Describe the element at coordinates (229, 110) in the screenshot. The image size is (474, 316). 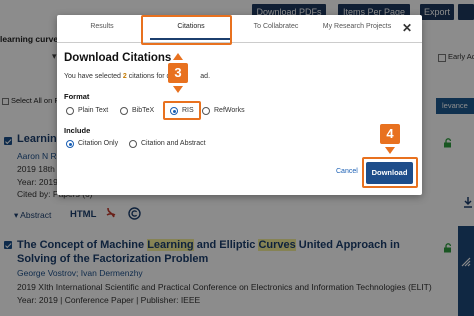
I see `format-refworks-label: RefWorks` at that location.